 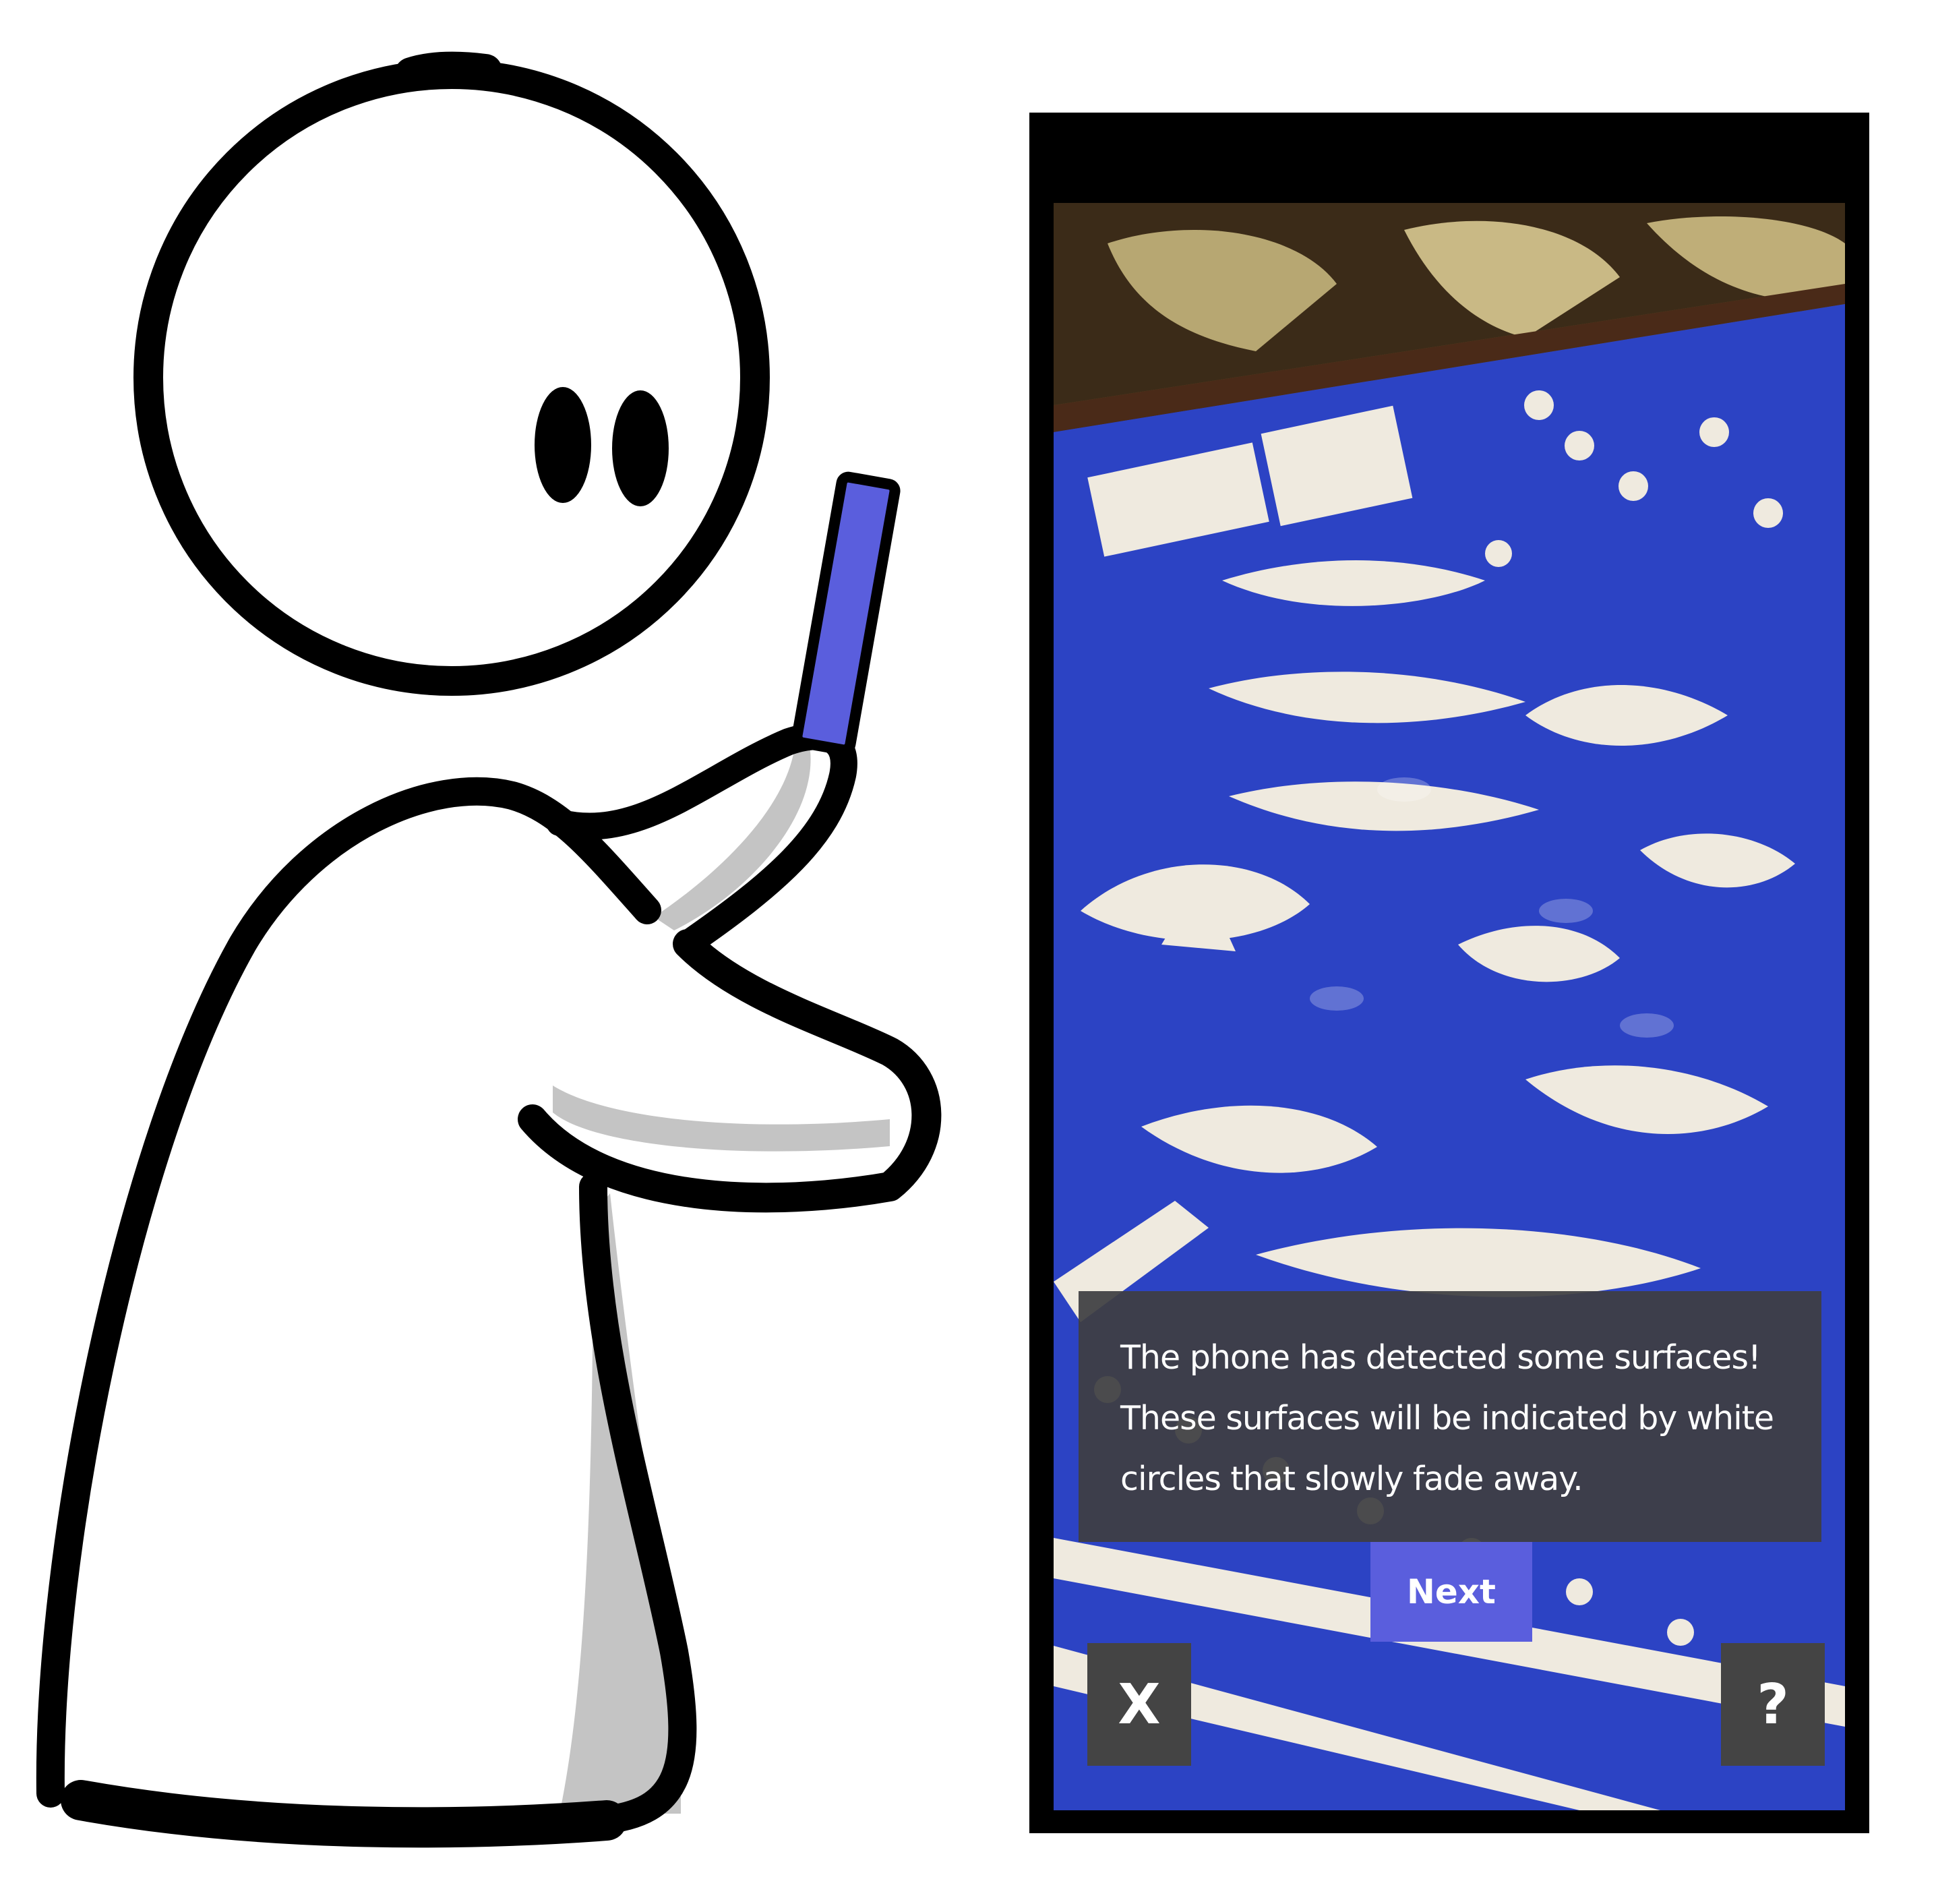 What do you see at coordinates (730, 1071) in the screenshot?
I see `forearm` at bounding box center [730, 1071].